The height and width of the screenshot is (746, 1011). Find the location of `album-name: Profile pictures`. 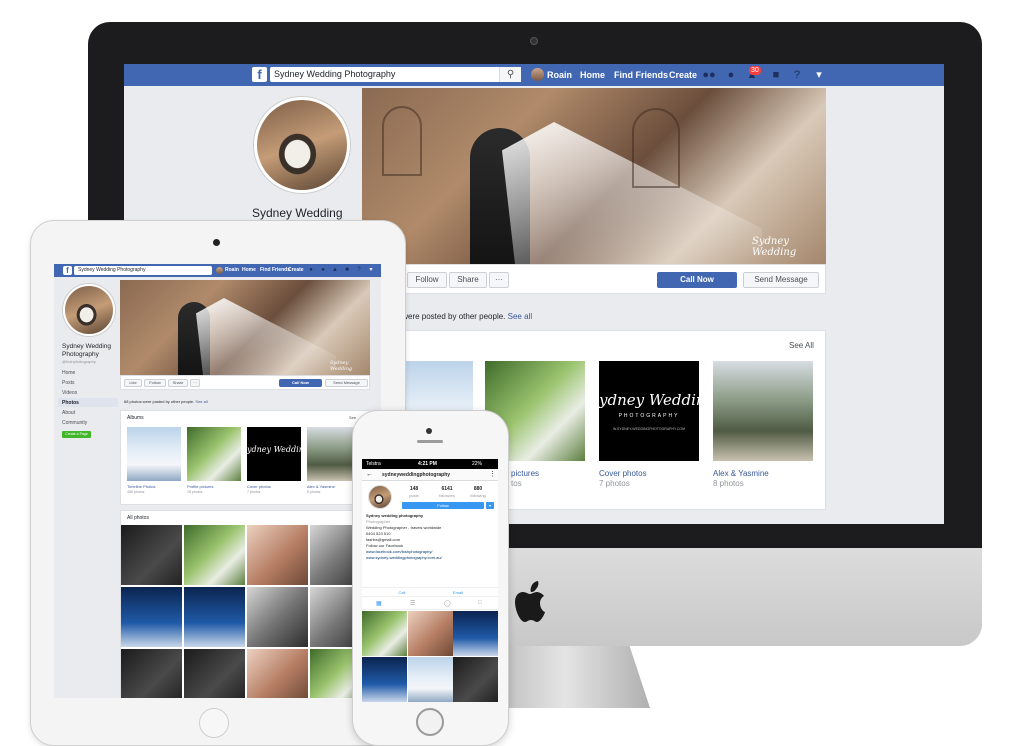

album-name: Profile pictures is located at coordinates (200, 486).